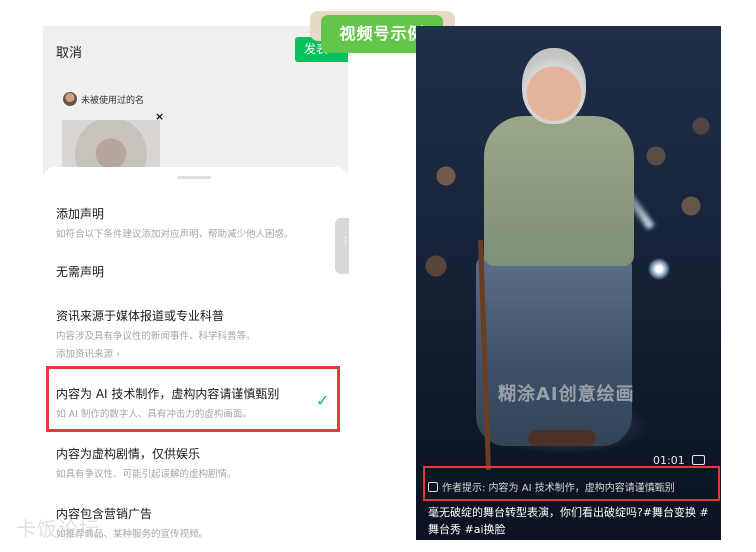 Image resolution: width=756 pixels, height=552 pixels. I want to click on highlight-box-declaration, so click(571, 483).